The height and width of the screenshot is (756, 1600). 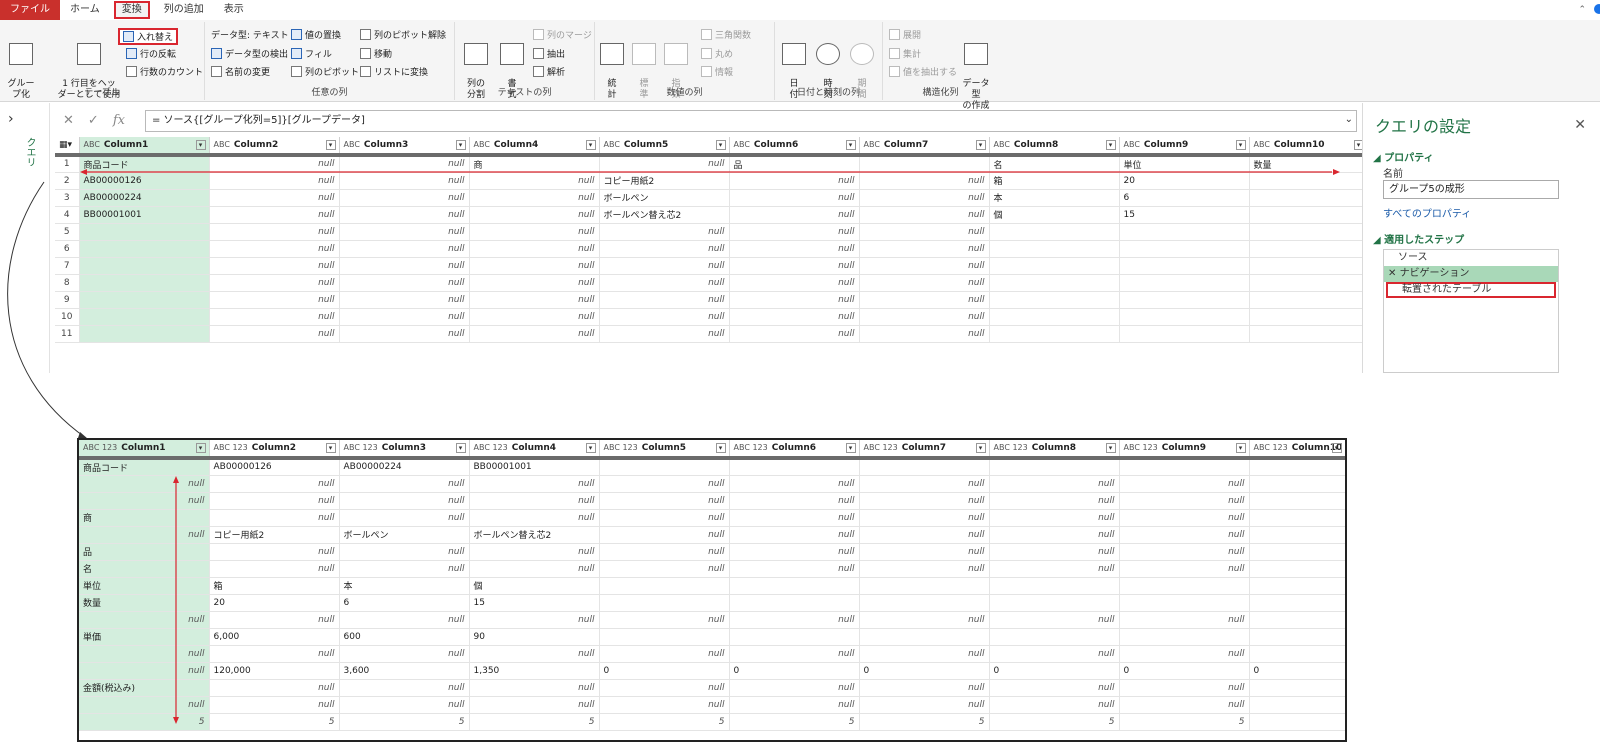 What do you see at coordinates (549, 53) in the screenshot?
I see `extract-button: 抽出` at bounding box center [549, 53].